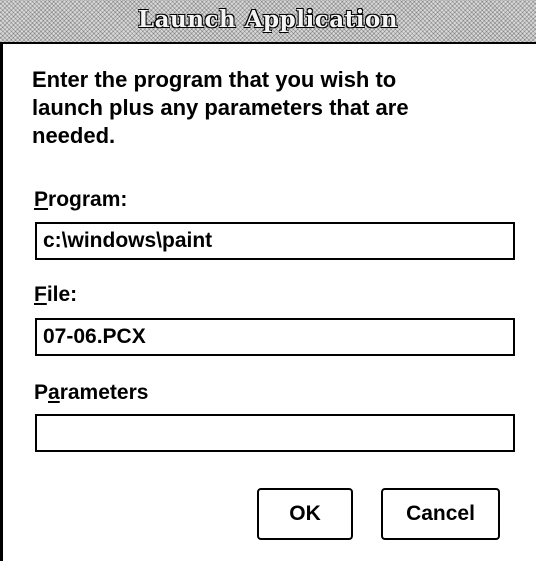 This screenshot has height=561, width=536. What do you see at coordinates (440, 514) in the screenshot?
I see `cancel-button: Cancel` at bounding box center [440, 514].